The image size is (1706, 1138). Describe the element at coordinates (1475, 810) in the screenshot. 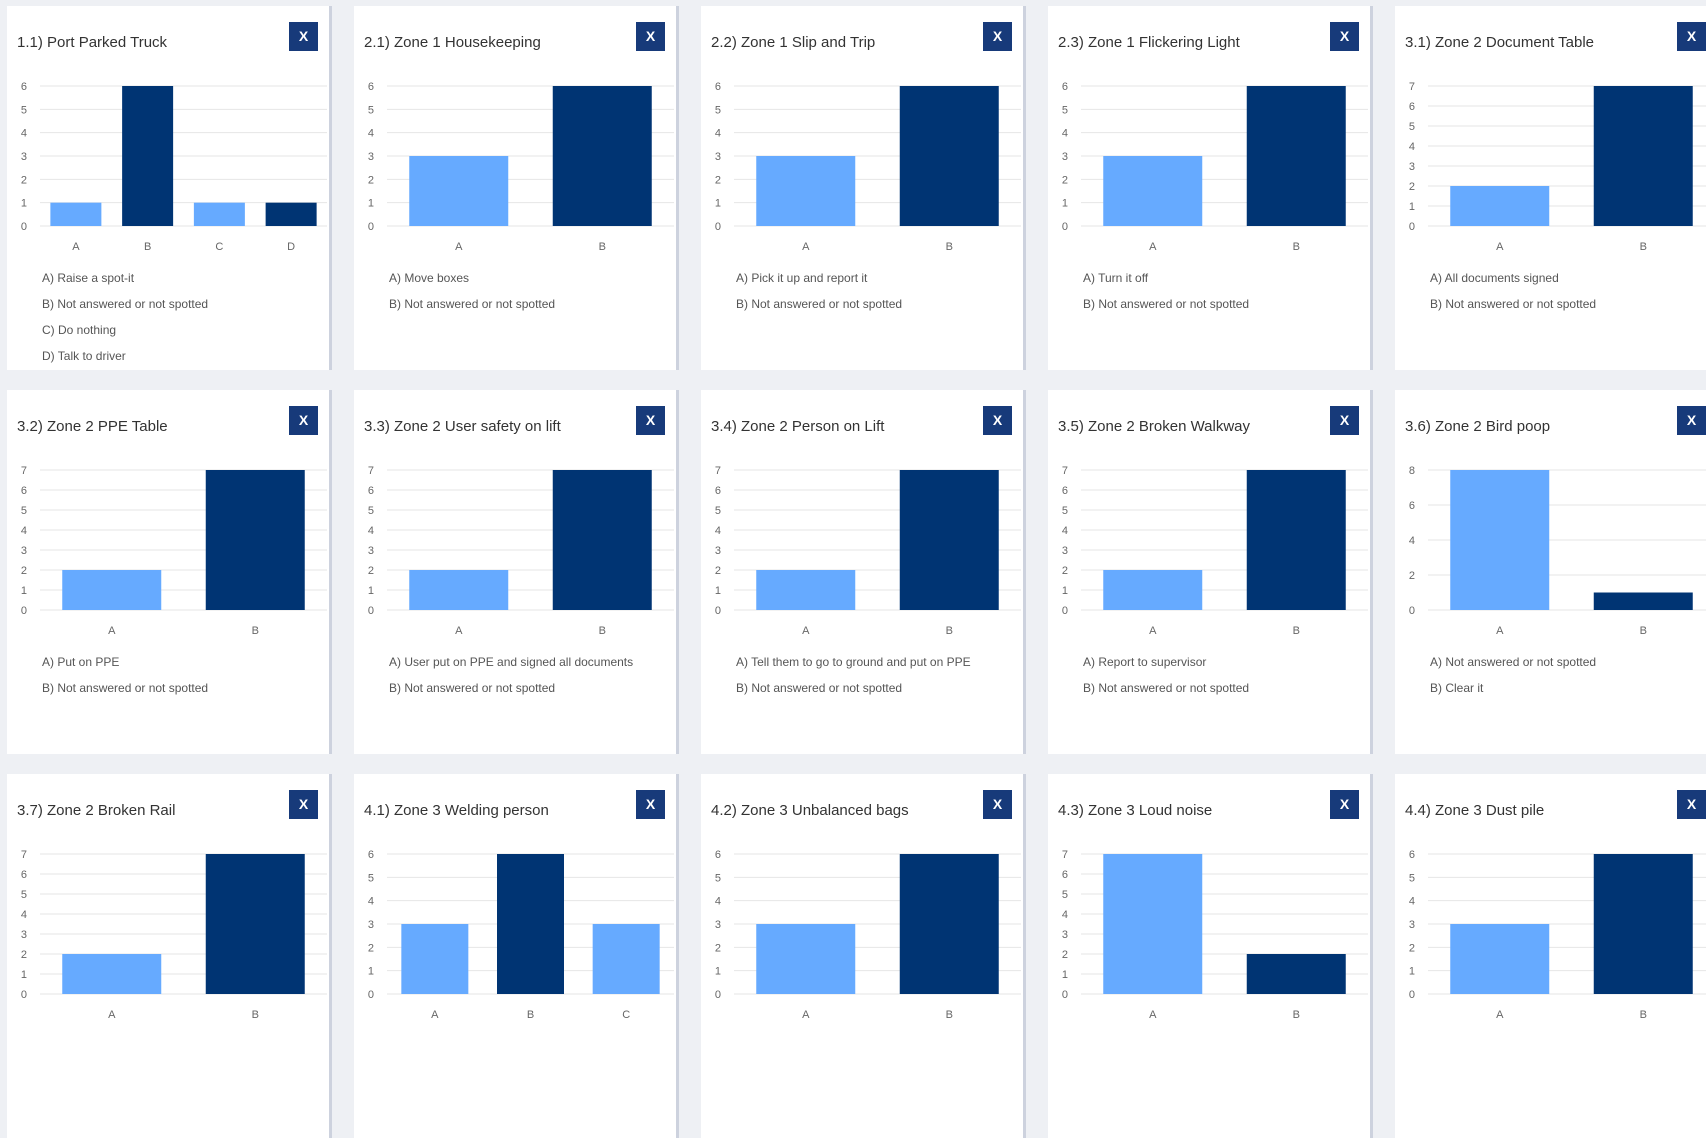

I see `card-title: 4.4) Zone 3 Dust pile` at that location.